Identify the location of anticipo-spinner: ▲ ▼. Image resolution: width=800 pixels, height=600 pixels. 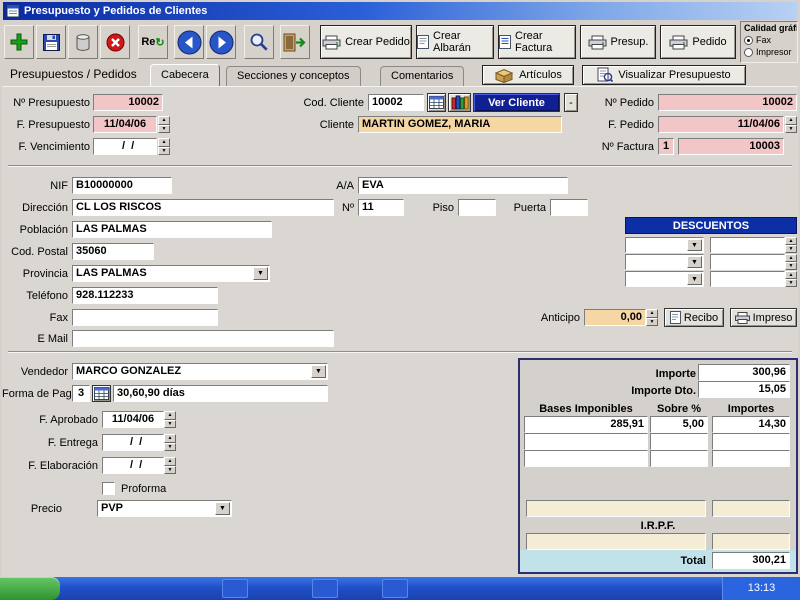
(652, 317).